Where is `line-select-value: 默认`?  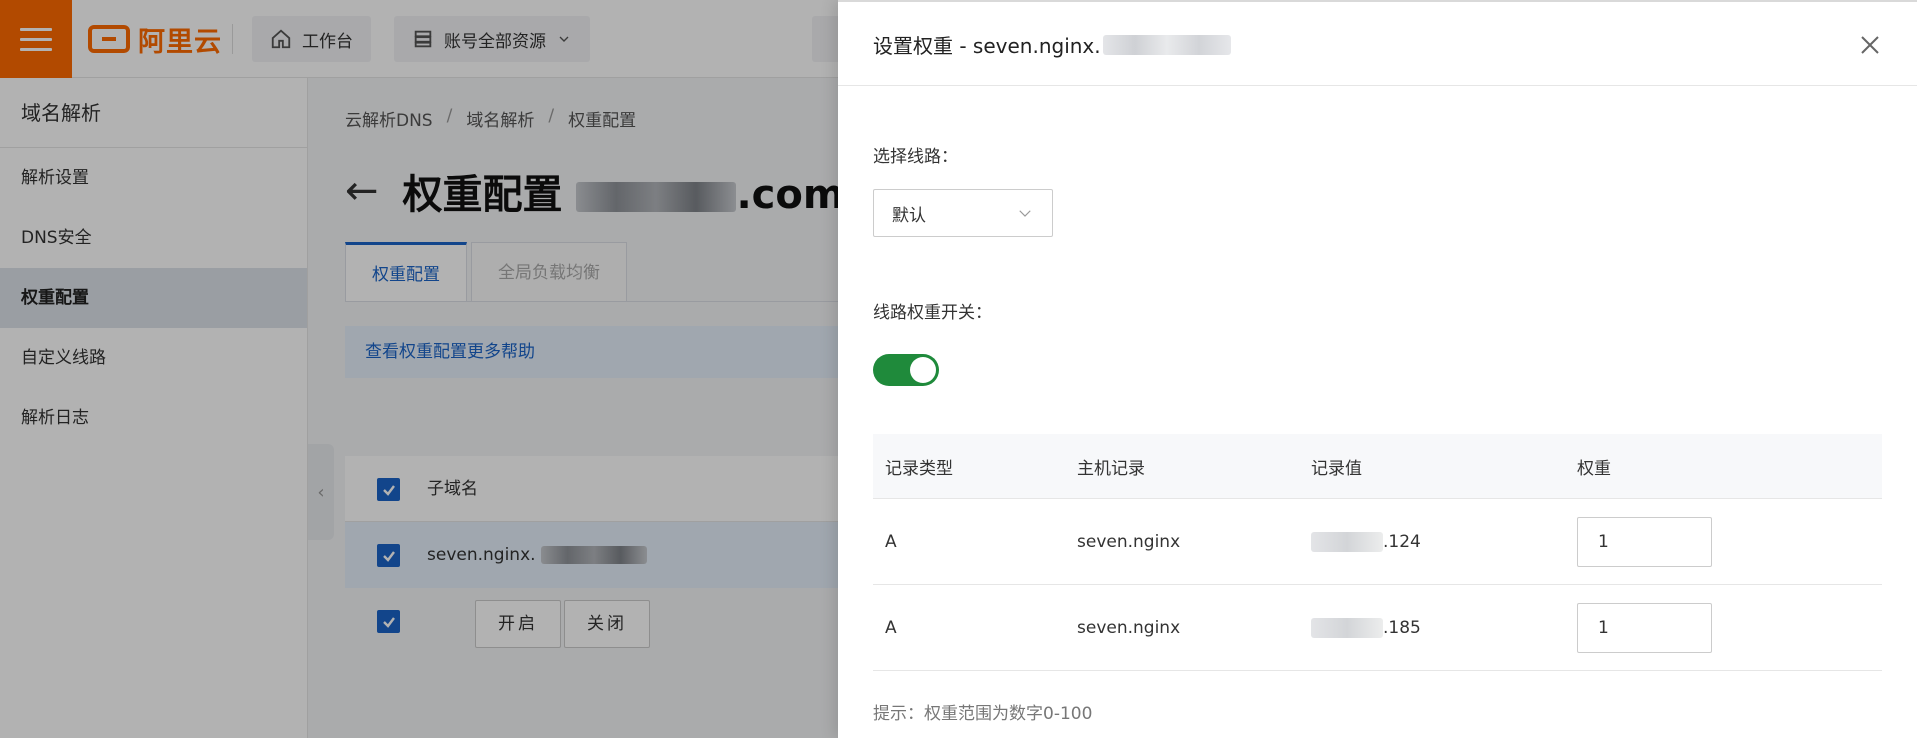 line-select-value: 默认 is located at coordinates (909, 215).